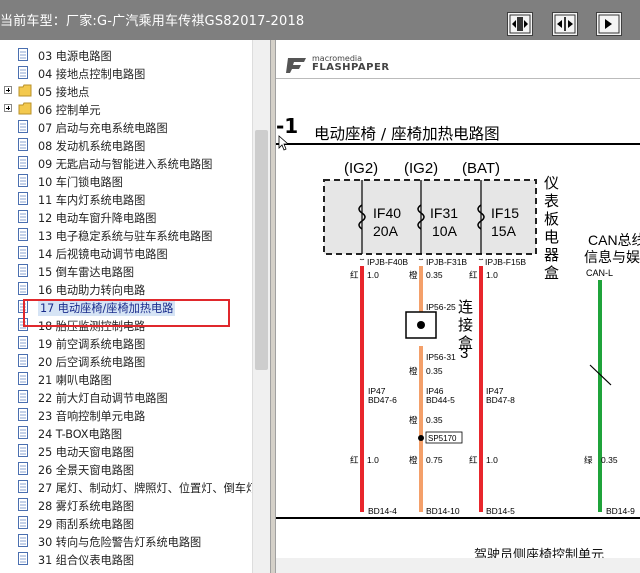 The height and width of the screenshot is (573, 640). What do you see at coordinates (64, 92) in the screenshot?
I see `tree-item-label: 05 接地点` at bounding box center [64, 92].